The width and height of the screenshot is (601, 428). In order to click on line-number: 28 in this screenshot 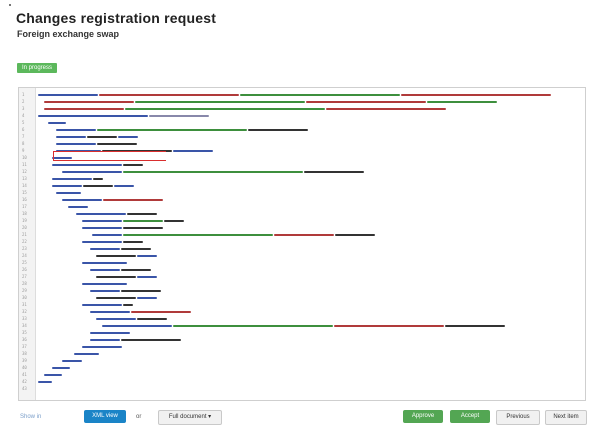, I will do `click(24, 283)`.